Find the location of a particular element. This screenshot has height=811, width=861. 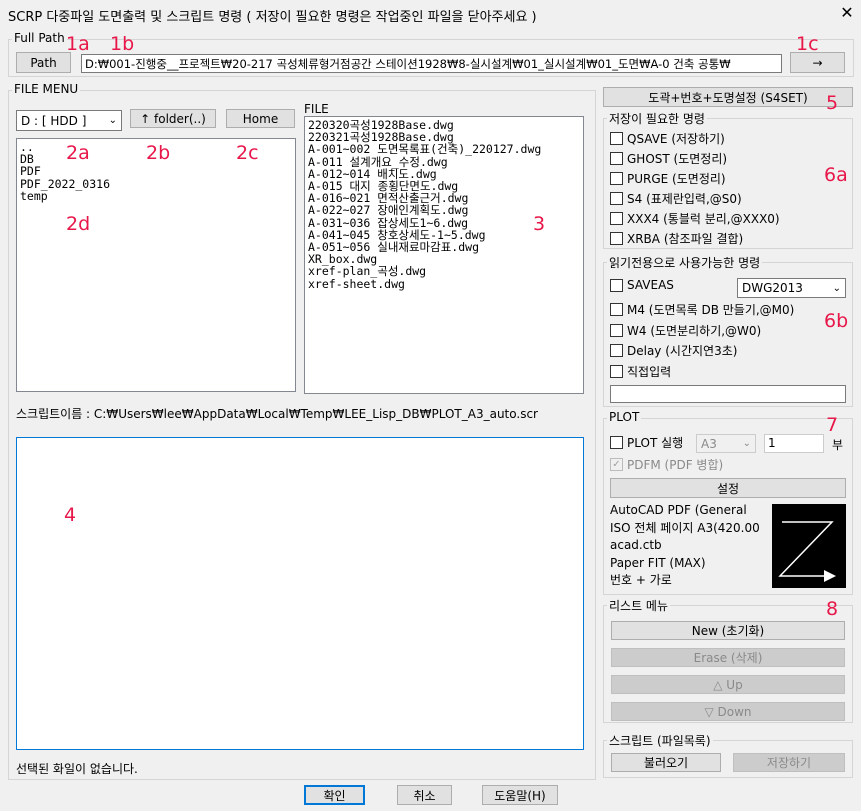

saveas-label: SAVEAS is located at coordinates (650, 285).